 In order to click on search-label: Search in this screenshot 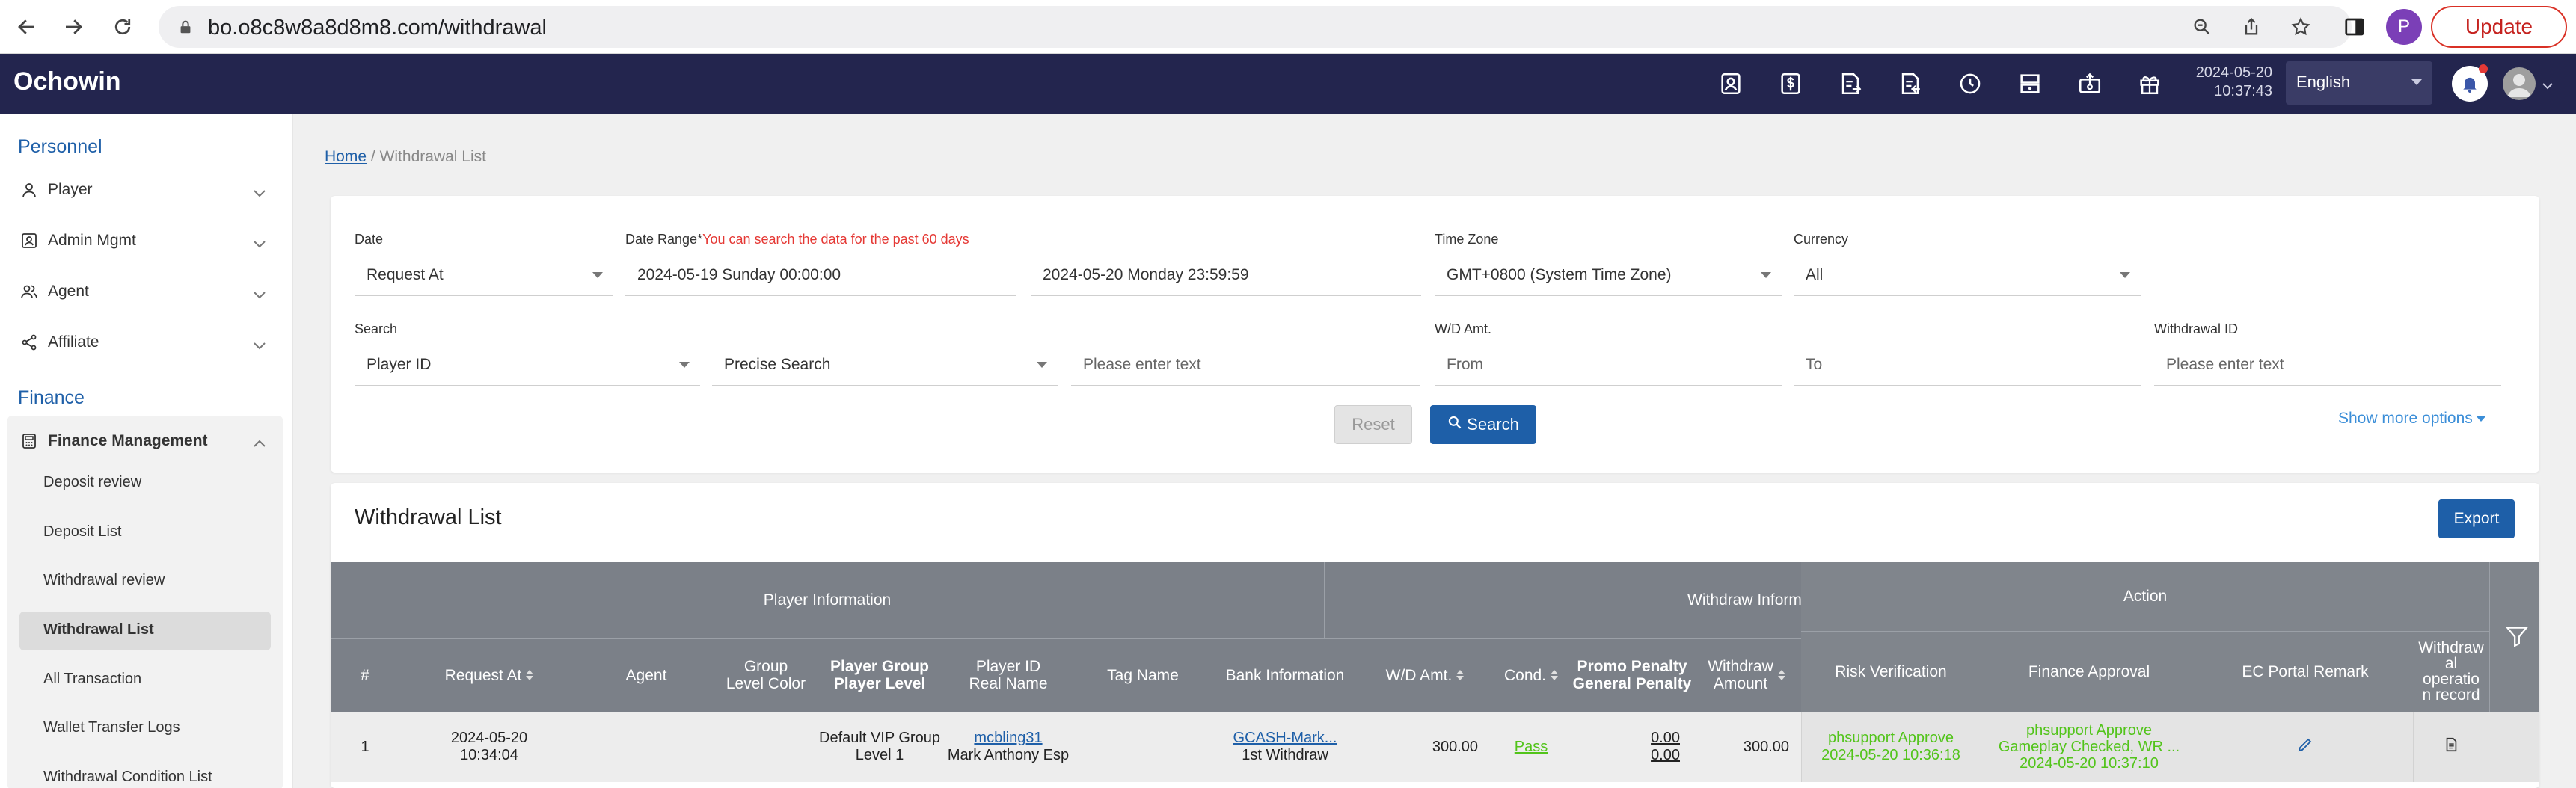, I will do `click(376, 328)`.